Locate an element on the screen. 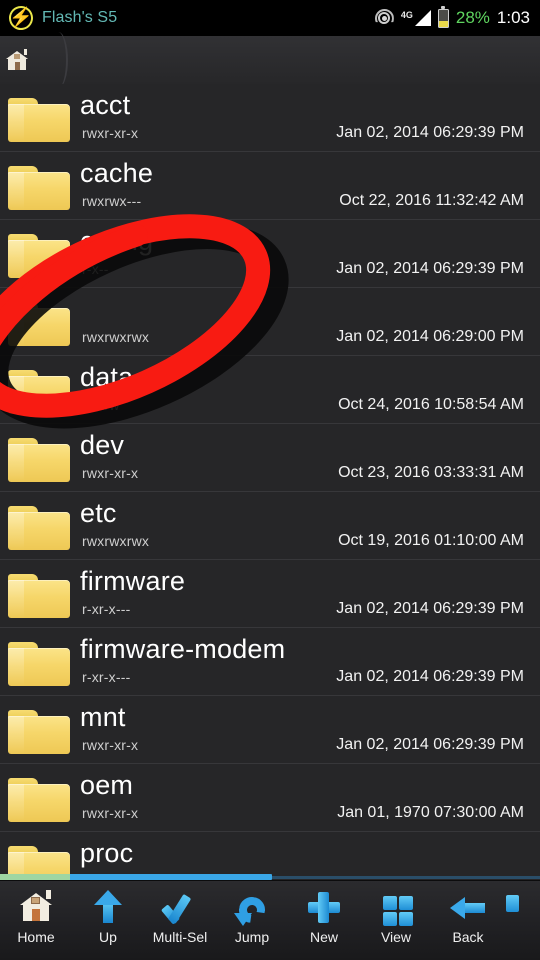 This screenshot has width=540, height=960. file-name: firmware is located at coordinates (133, 581).